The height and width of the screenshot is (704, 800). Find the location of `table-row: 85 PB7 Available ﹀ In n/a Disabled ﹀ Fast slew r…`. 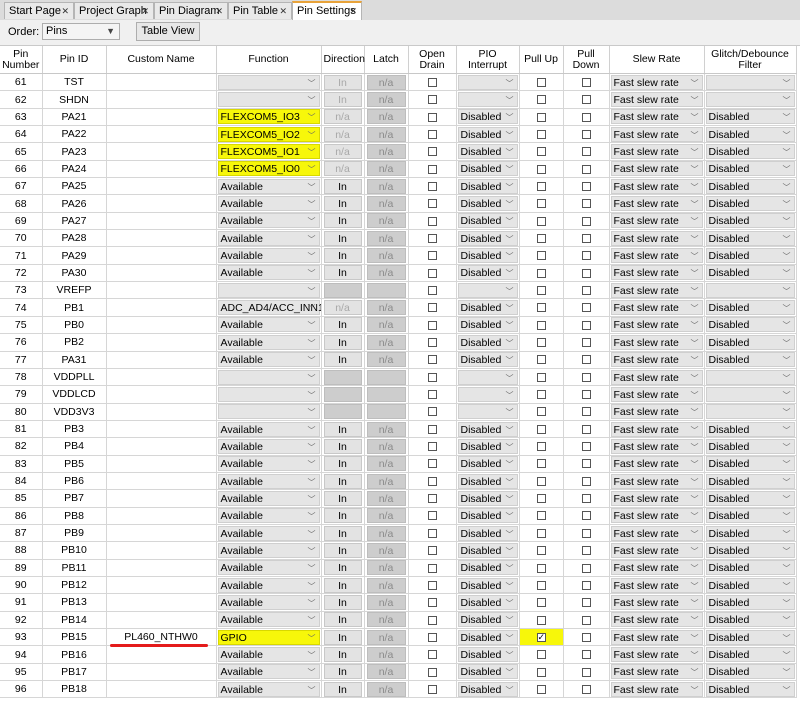

table-row: 85 PB7 Available ﹀ In n/a Disabled ﹀ Fast slew r… is located at coordinates (398, 498).